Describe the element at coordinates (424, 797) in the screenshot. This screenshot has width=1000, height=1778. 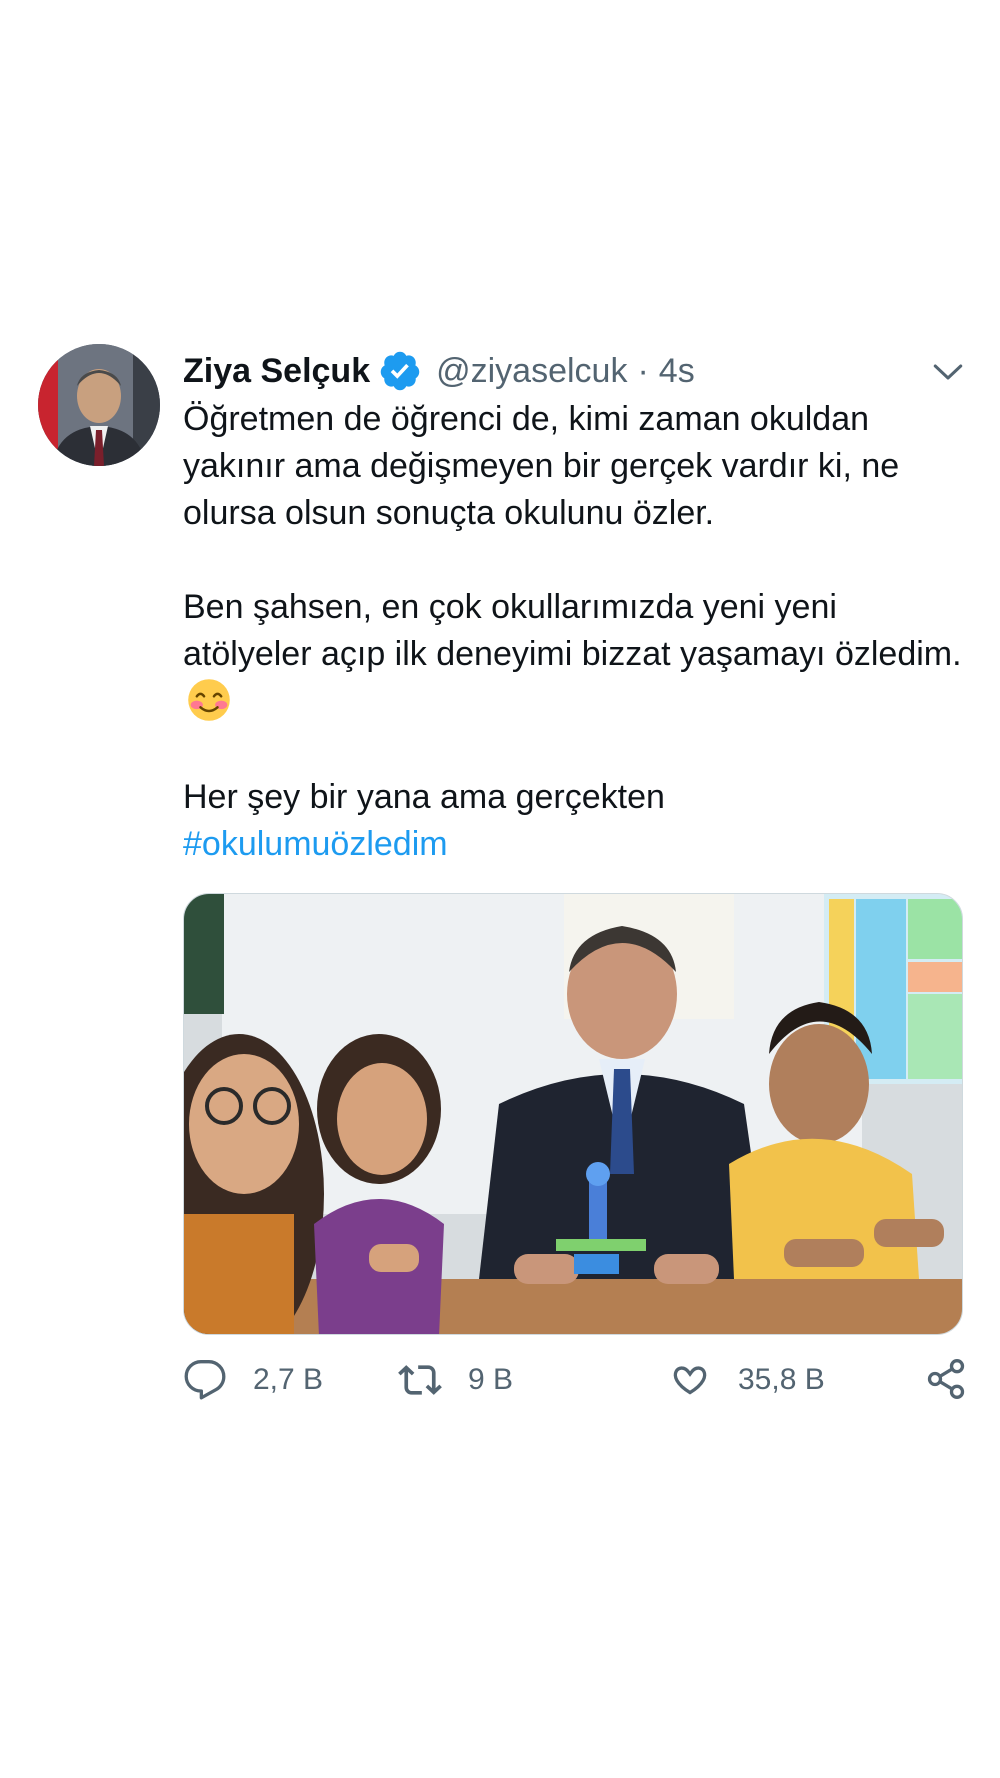
I see `tweet-paragraph-text: Her şey bir yana ama gerçekten` at that location.